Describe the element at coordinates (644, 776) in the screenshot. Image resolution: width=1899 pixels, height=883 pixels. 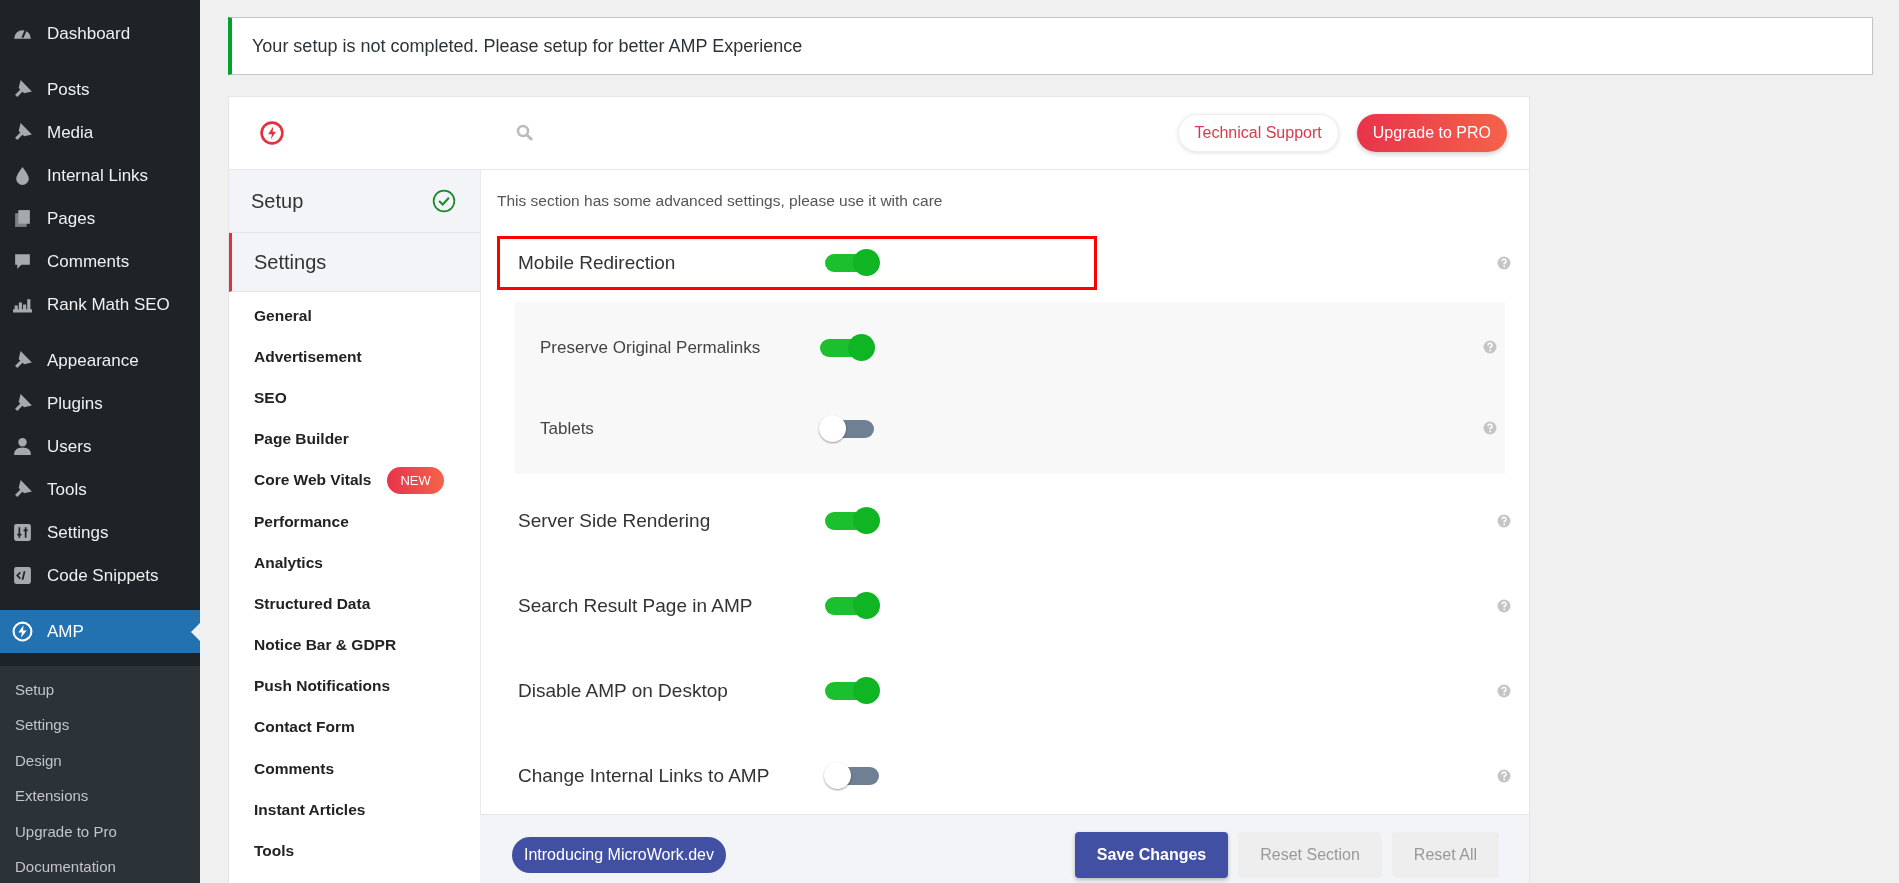
I see `setting-label: Change Internal Links to AMP` at that location.